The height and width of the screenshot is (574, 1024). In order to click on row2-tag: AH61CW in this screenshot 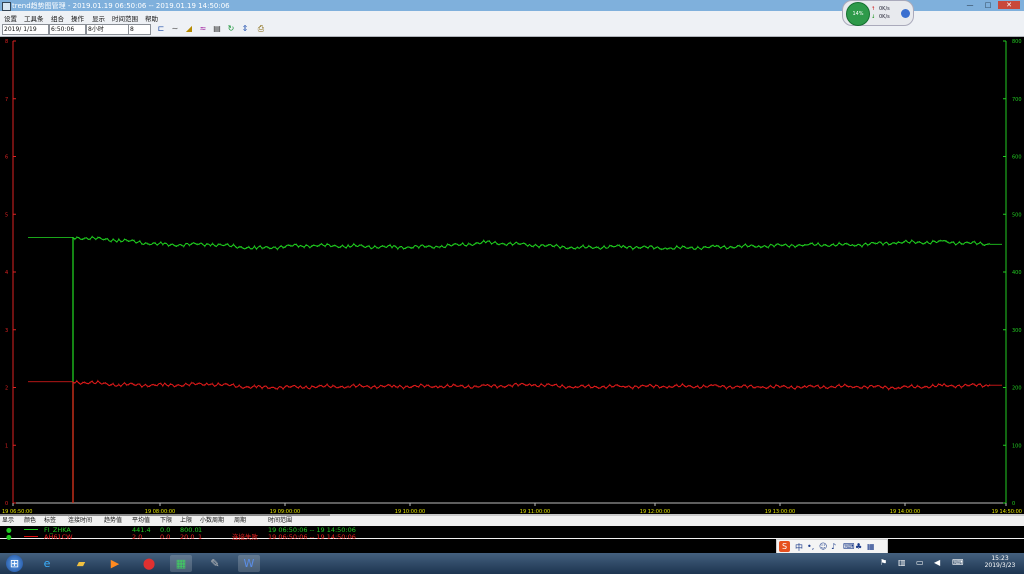, I will do `click(58, 537)`.